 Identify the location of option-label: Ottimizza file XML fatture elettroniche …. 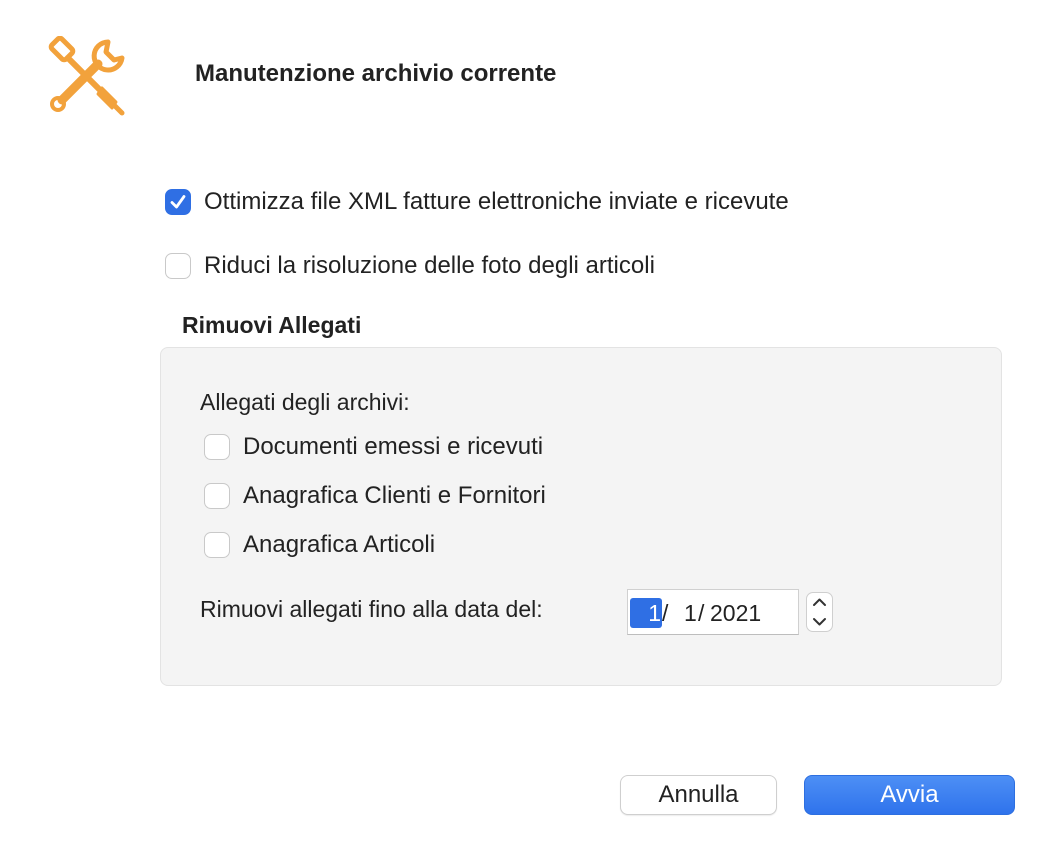
(496, 201).